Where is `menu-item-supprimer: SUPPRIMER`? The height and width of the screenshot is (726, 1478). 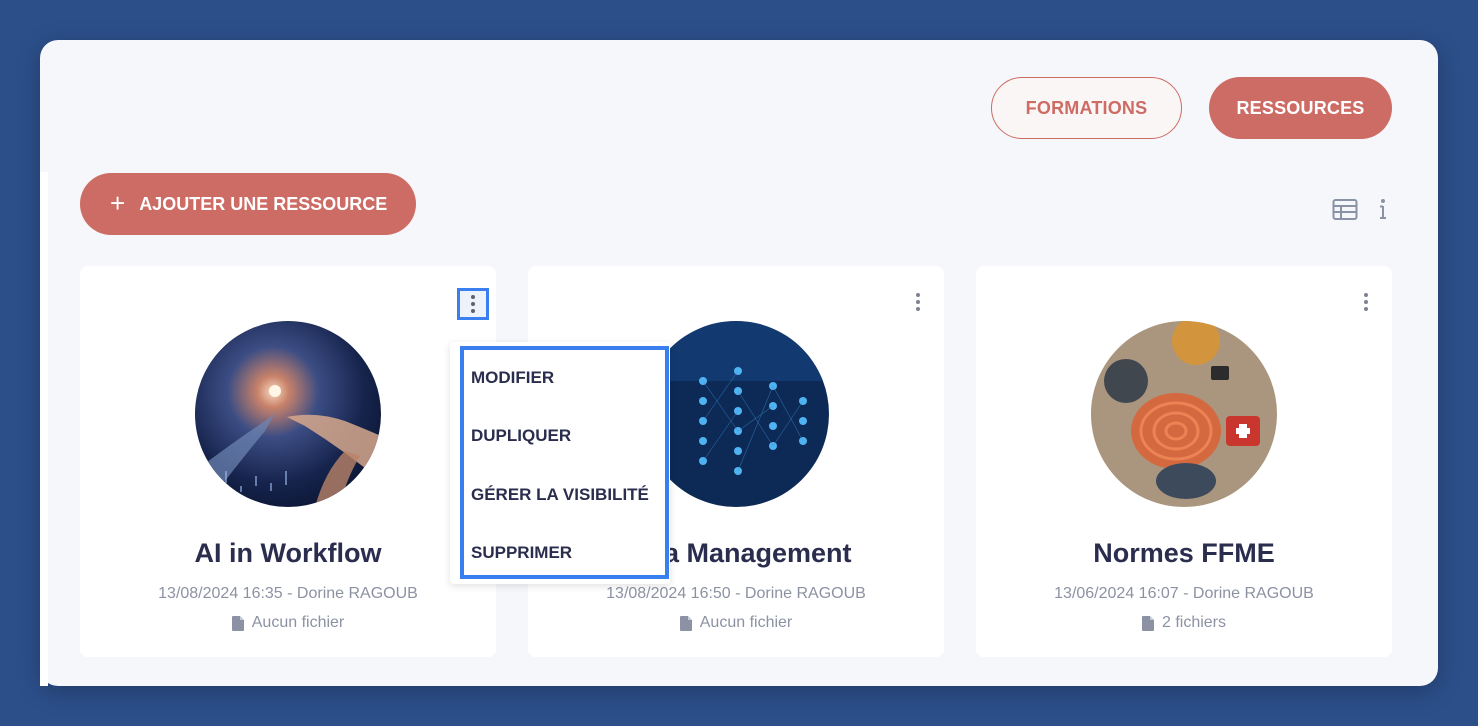 menu-item-supprimer: SUPPRIMER is located at coordinates (521, 553).